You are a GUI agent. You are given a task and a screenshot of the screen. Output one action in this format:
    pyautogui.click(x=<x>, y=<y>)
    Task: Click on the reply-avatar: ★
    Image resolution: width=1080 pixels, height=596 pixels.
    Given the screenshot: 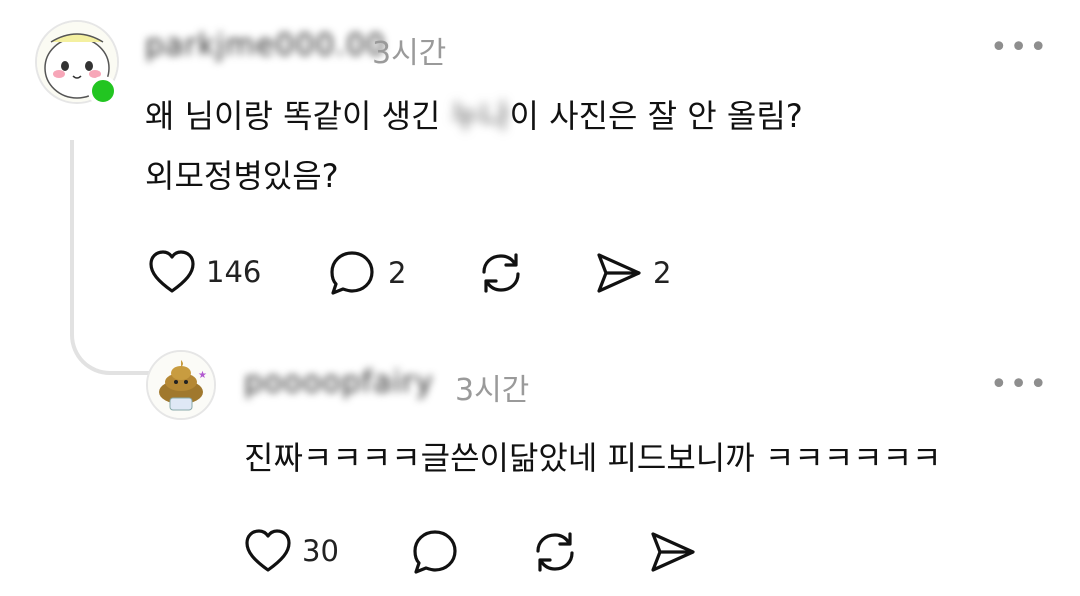 What is the action you would take?
    pyautogui.click(x=181, y=385)
    